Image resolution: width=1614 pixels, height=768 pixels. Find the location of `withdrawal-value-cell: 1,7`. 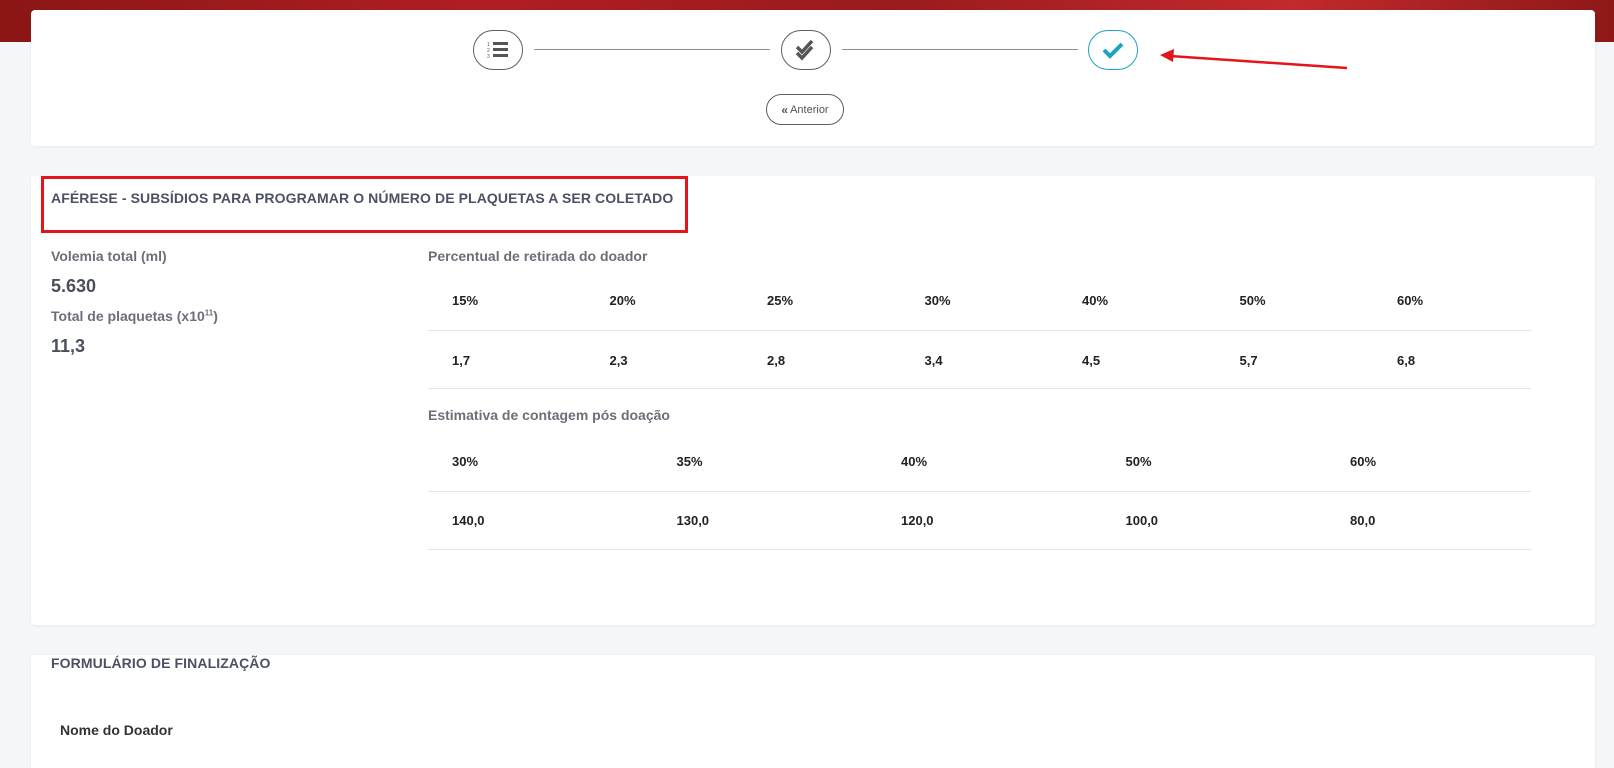

withdrawal-value-cell: 1,7 is located at coordinates (461, 360).